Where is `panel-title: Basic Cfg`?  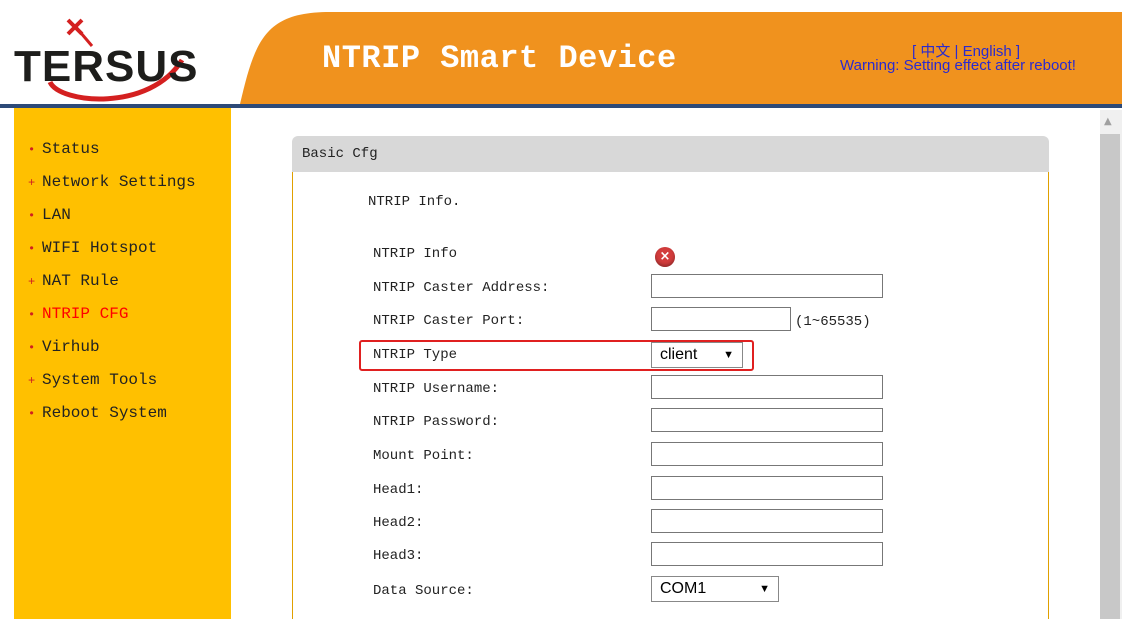
panel-title: Basic Cfg is located at coordinates (340, 154).